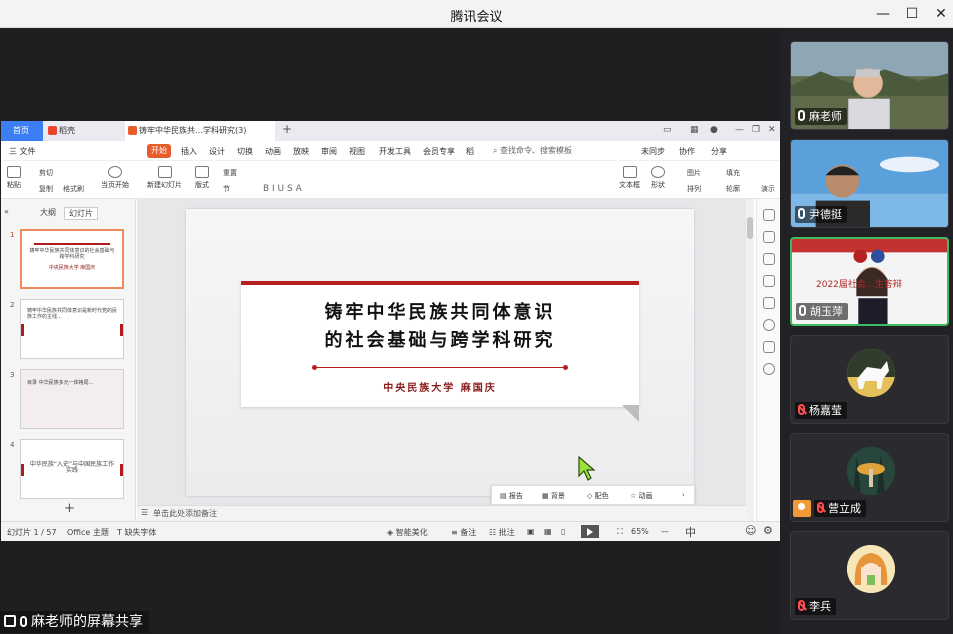 The image size is (953, 634). I want to click on menu-view: 视图, so click(357, 151).